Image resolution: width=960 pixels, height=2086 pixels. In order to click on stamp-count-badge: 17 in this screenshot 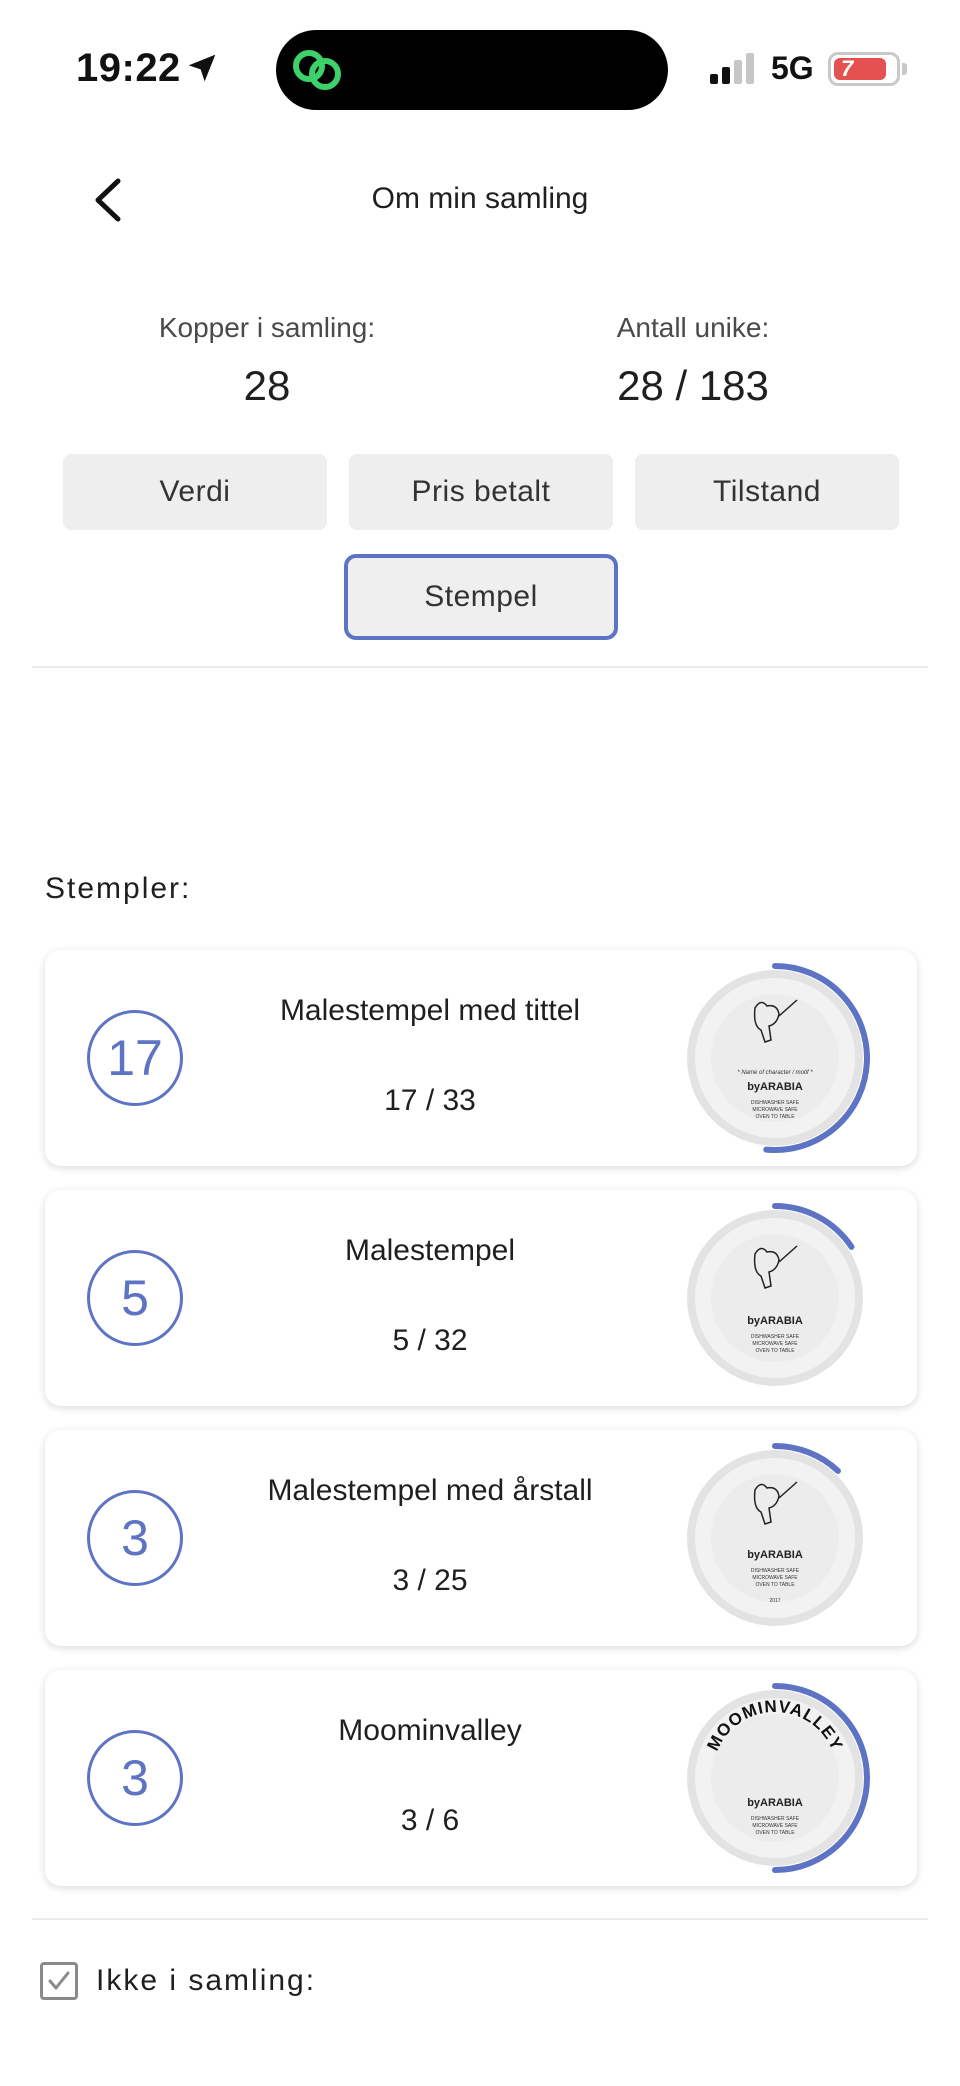, I will do `click(135, 1058)`.